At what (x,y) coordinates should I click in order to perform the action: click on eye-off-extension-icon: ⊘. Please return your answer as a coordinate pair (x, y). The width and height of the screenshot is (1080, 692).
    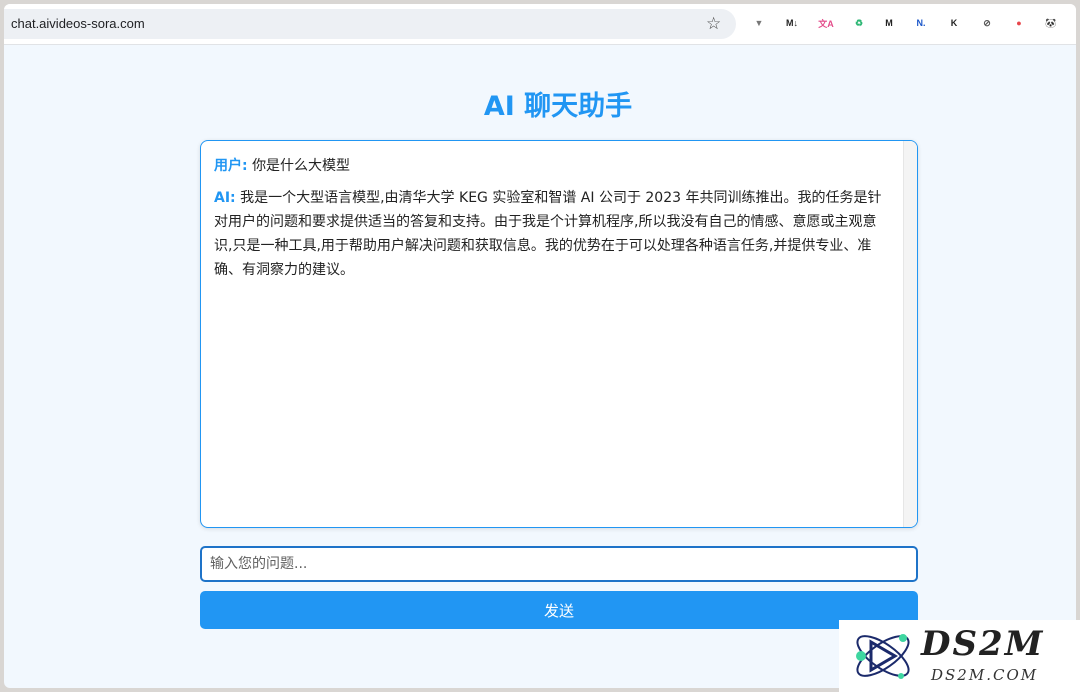
    Looking at the image, I should click on (987, 23).